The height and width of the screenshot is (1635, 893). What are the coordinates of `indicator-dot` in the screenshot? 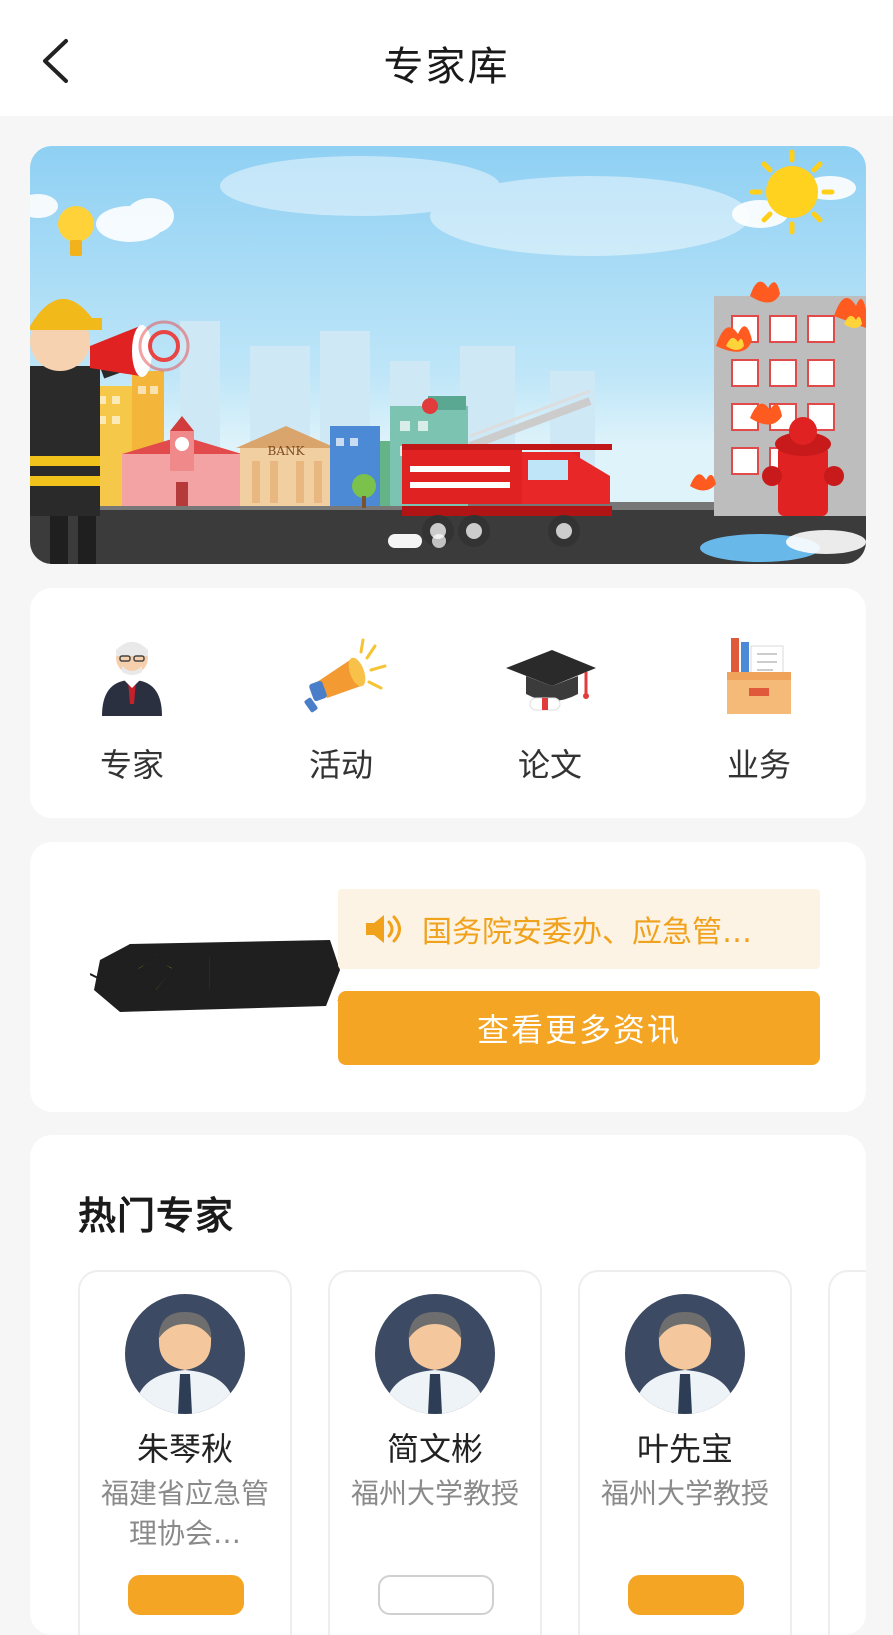 It's located at (439, 541).